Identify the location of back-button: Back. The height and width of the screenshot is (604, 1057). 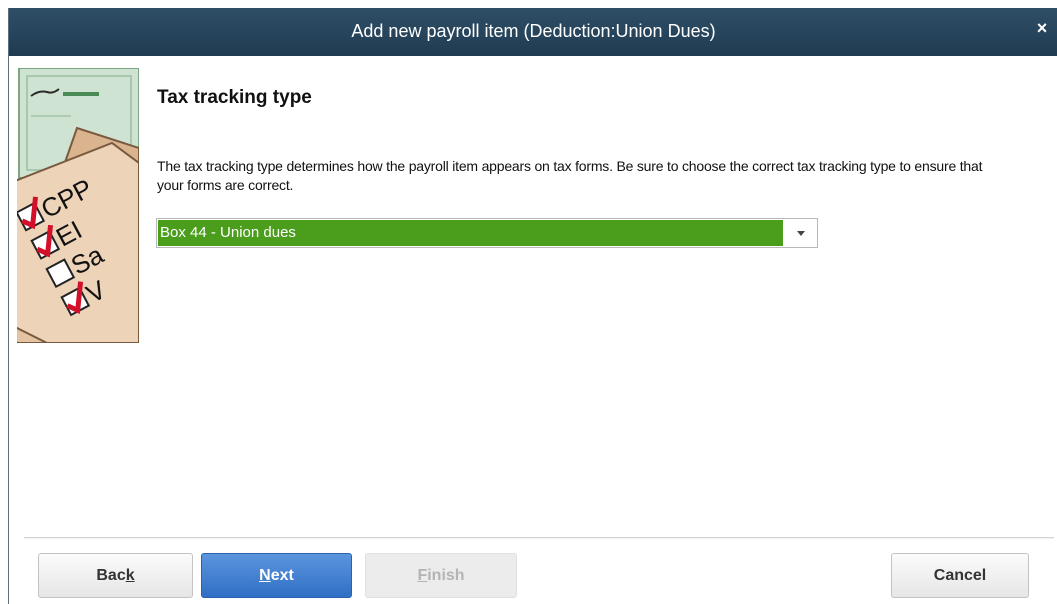
(115, 575).